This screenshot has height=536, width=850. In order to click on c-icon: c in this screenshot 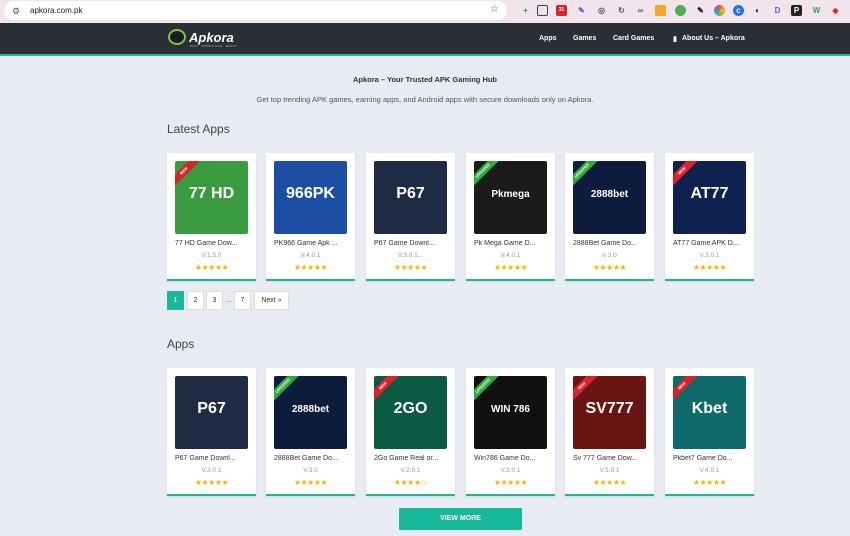, I will do `click(738, 10)`.